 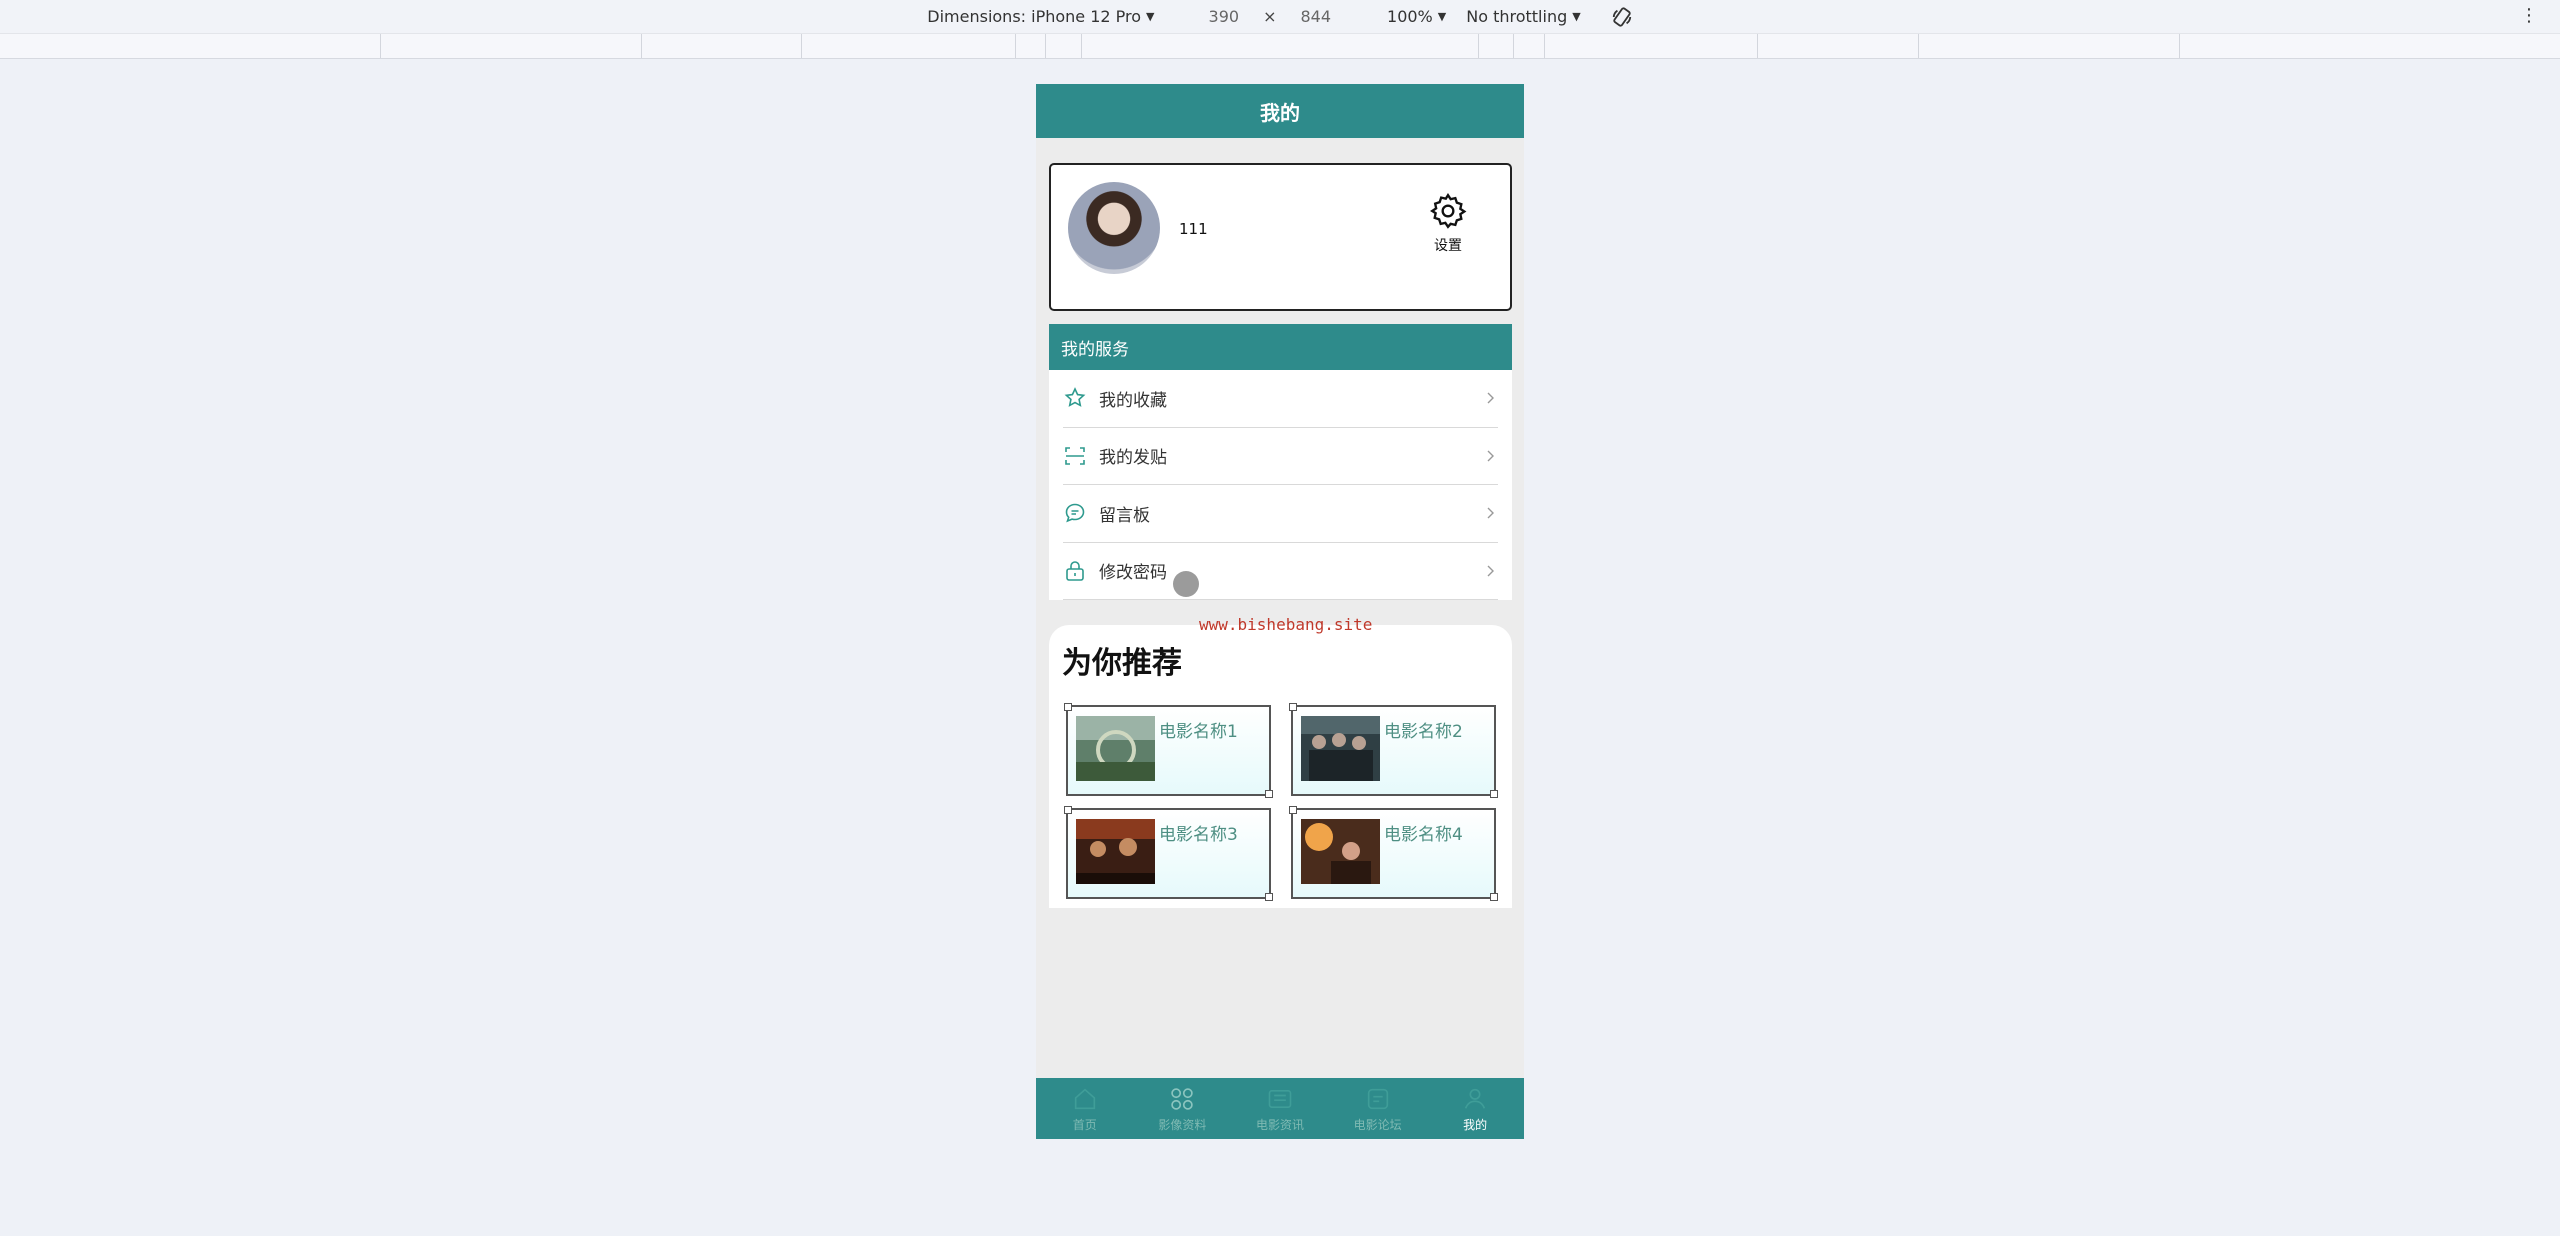 I want to click on throttle-dropdown: No throttling ▼, so click(x=1523, y=16).